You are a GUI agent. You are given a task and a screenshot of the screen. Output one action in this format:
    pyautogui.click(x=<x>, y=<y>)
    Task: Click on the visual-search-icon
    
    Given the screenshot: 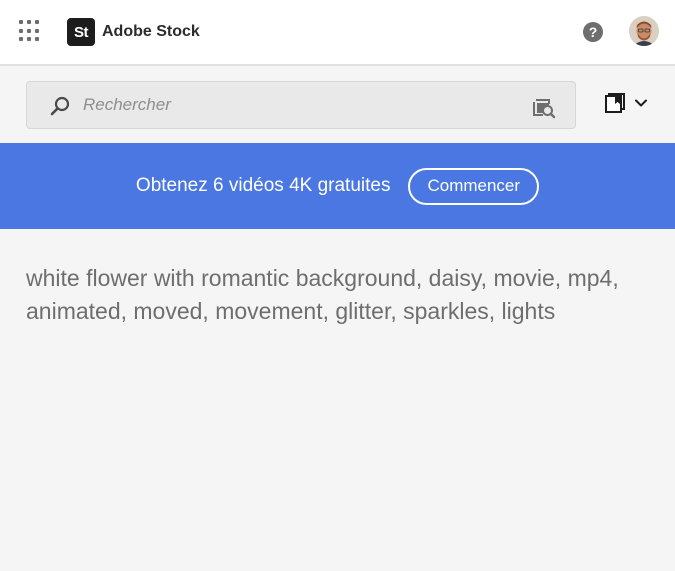 What is the action you would take?
    pyautogui.click(x=544, y=107)
    